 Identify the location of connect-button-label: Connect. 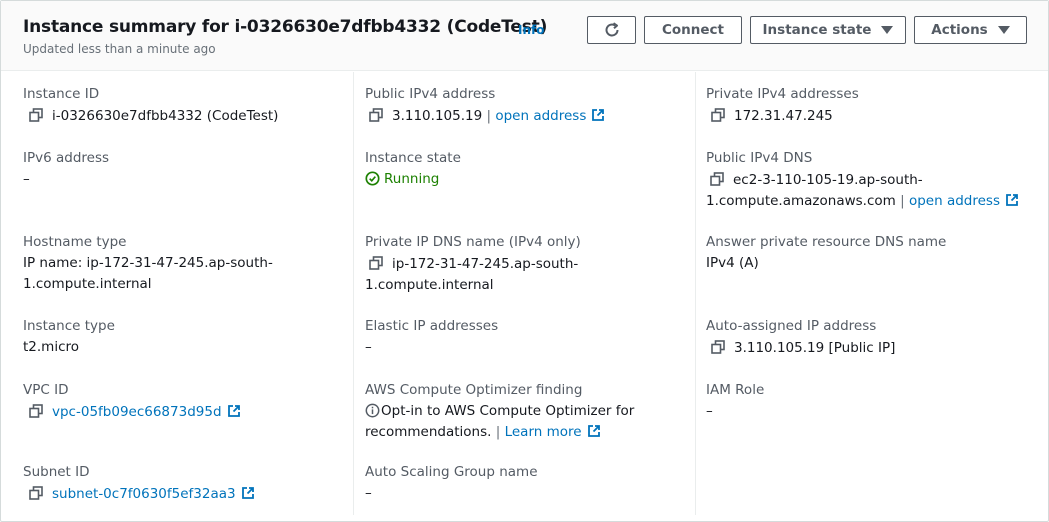
(692, 30).